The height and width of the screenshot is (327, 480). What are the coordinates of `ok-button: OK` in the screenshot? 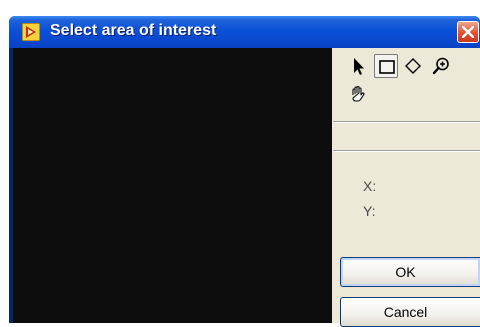 It's located at (410, 272).